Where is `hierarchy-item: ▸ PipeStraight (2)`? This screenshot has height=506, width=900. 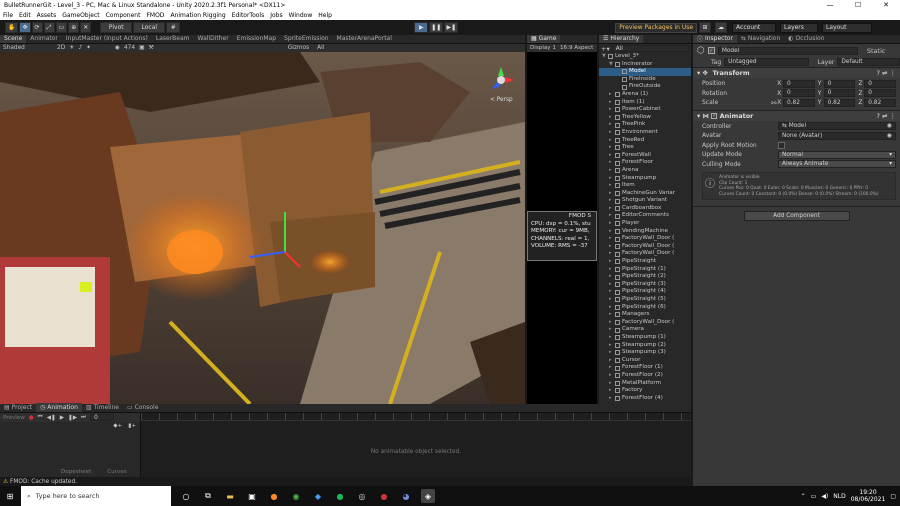
hierarchy-item: ▸ PipeStraight (2) is located at coordinates (645, 277).